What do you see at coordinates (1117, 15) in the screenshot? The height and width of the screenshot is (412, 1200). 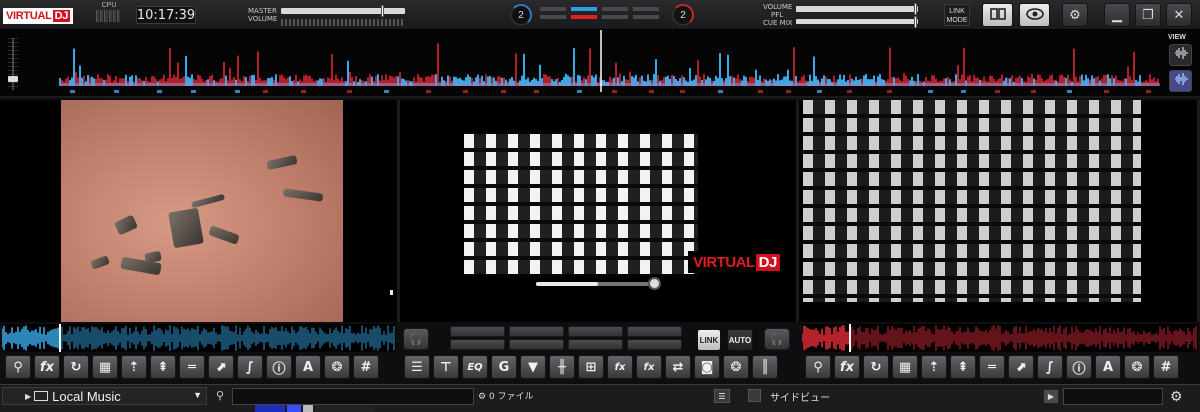 I see `minimize-button: ▁` at bounding box center [1117, 15].